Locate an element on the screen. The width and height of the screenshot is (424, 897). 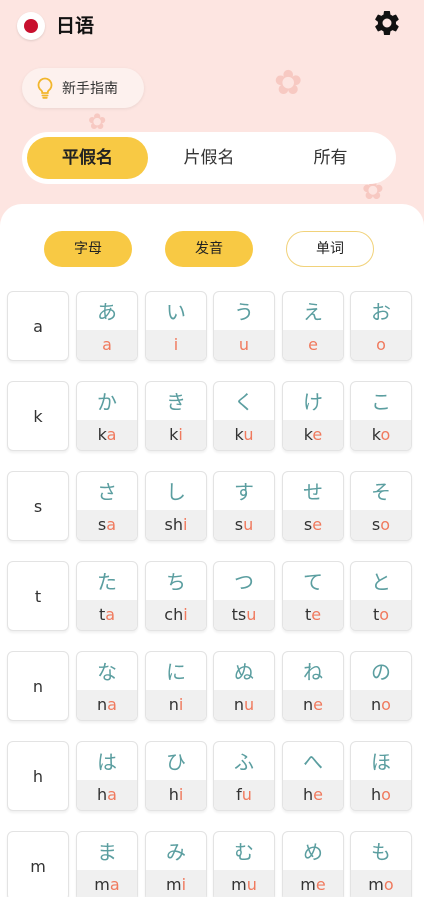
tab-all: 所有 is located at coordinates (330, 158).